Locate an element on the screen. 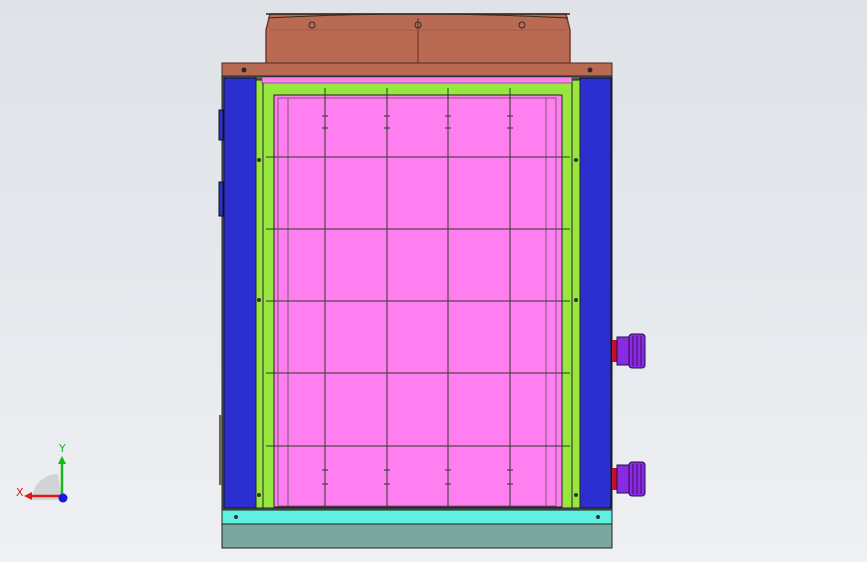 The width and height of the screenshot is (867, 562). top-flange is located at coordinates (417, 69).